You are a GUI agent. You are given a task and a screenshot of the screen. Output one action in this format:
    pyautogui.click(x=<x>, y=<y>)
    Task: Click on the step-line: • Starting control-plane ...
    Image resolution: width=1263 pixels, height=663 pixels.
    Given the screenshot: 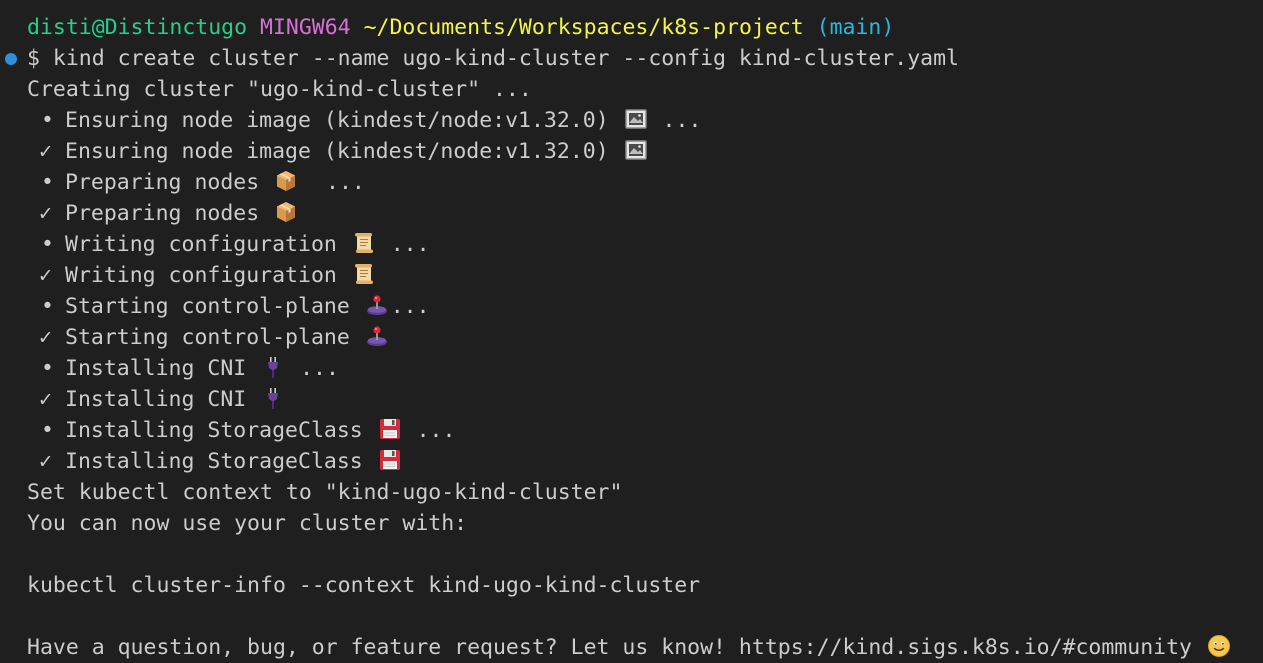 What is the action you would take?
    pyautogui.click(x=228, y=306)
    